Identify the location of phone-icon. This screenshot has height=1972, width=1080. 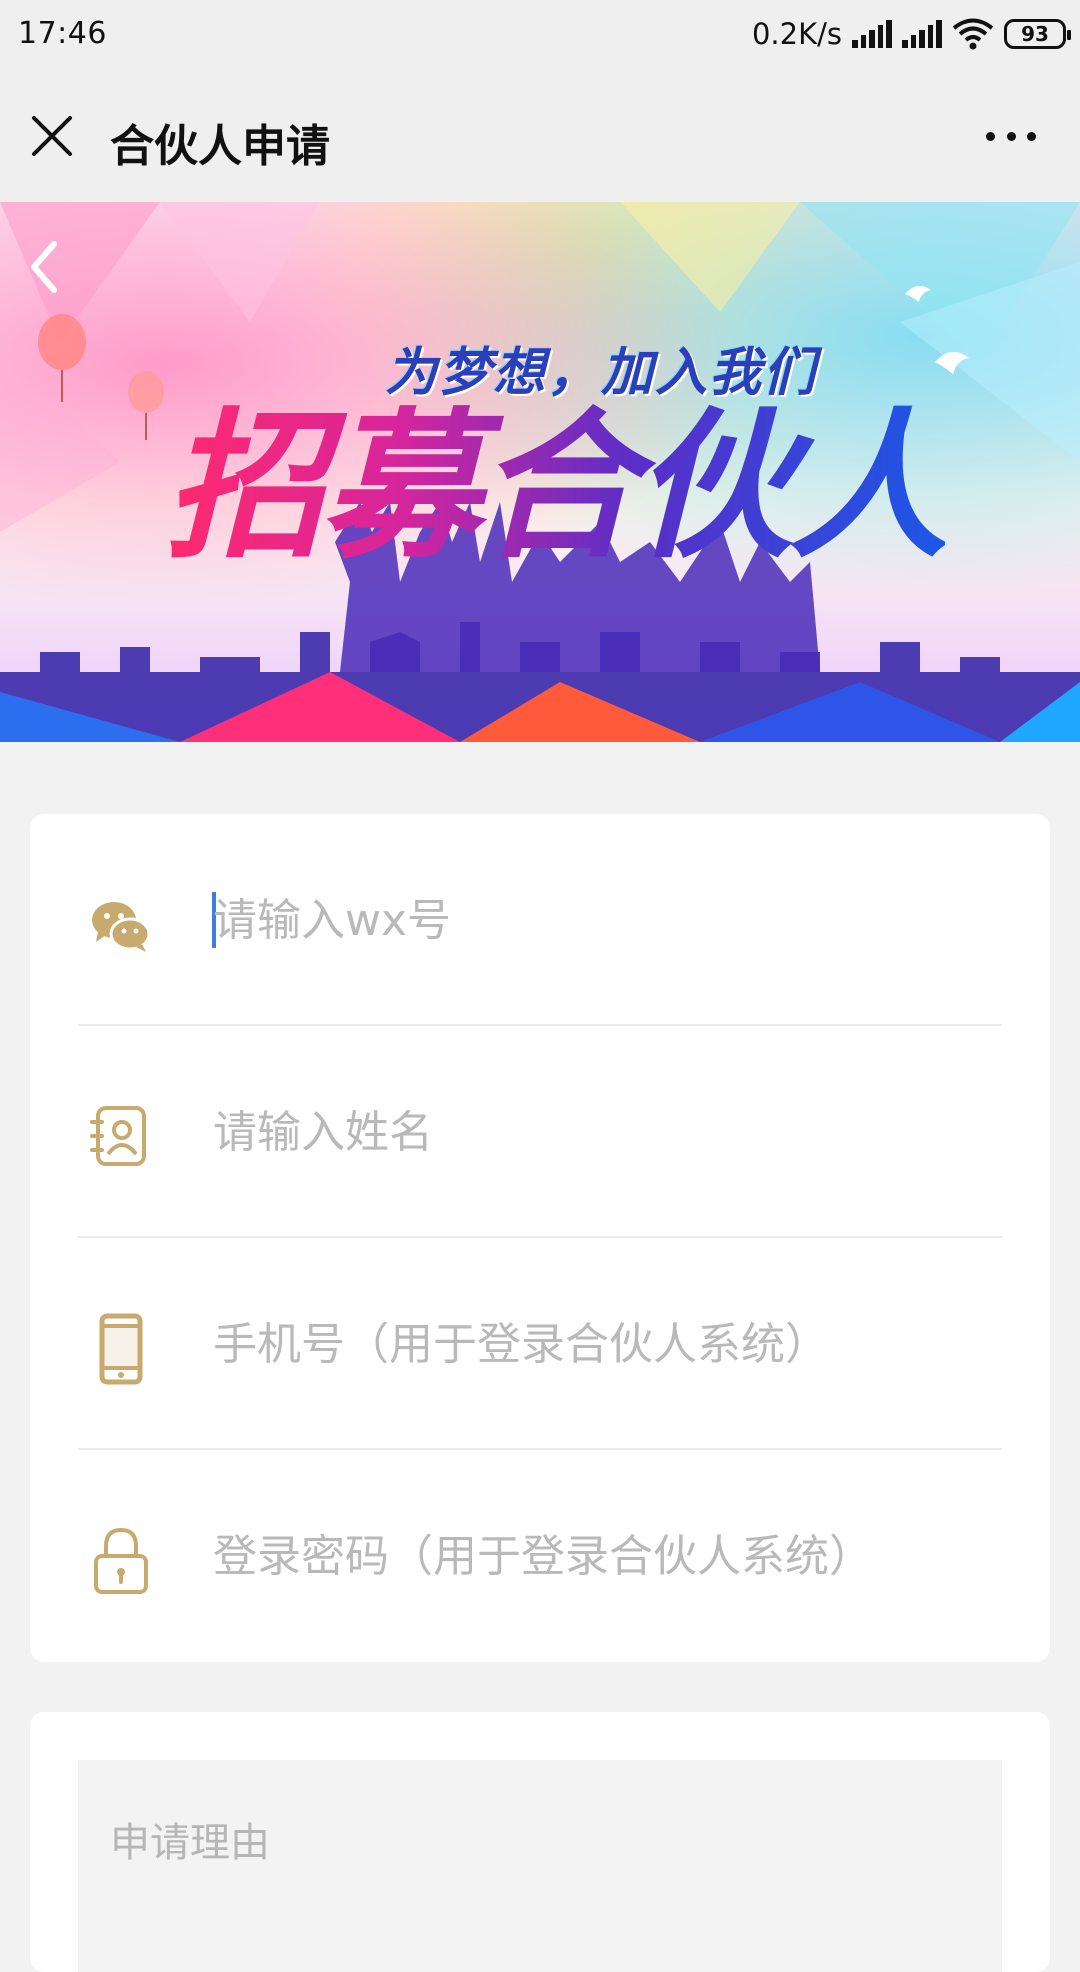
(121, 1349).